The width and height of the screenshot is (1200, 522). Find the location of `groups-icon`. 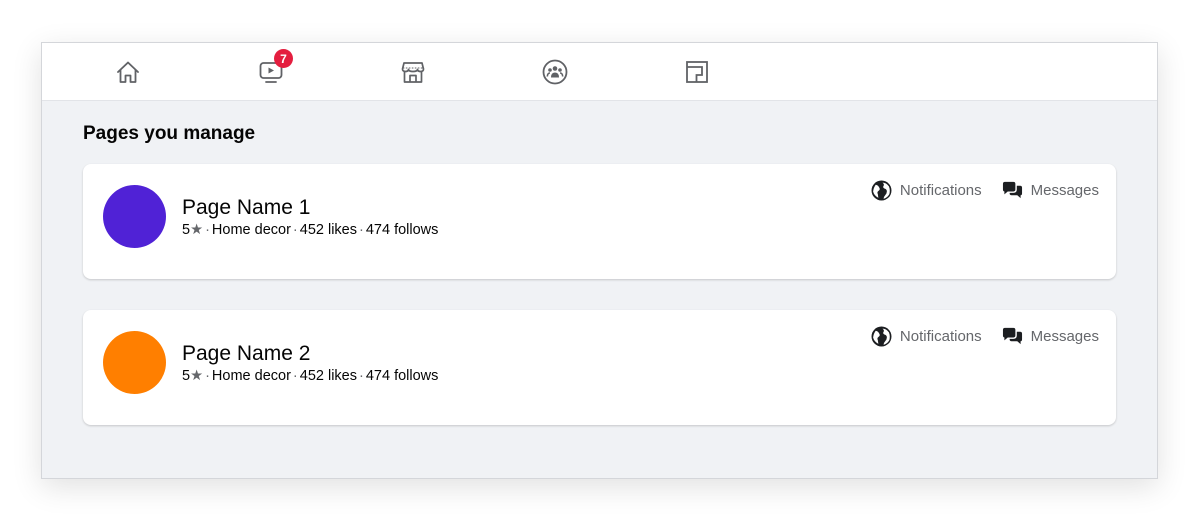

groups-icon is located at coordinates (555, 72).